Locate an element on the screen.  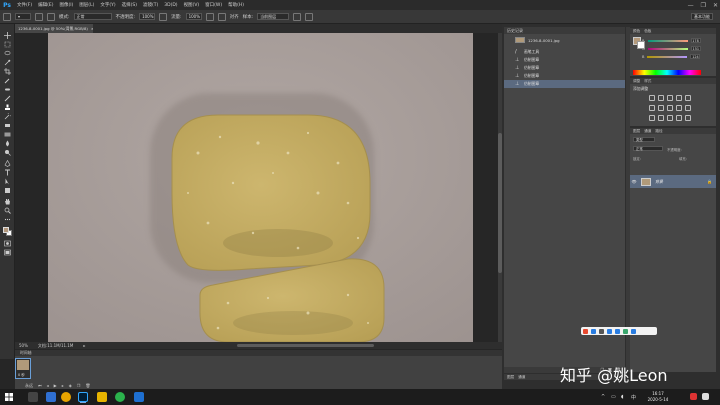
delete-frame-icon: 🗑 is located at coordinates (87, 385).